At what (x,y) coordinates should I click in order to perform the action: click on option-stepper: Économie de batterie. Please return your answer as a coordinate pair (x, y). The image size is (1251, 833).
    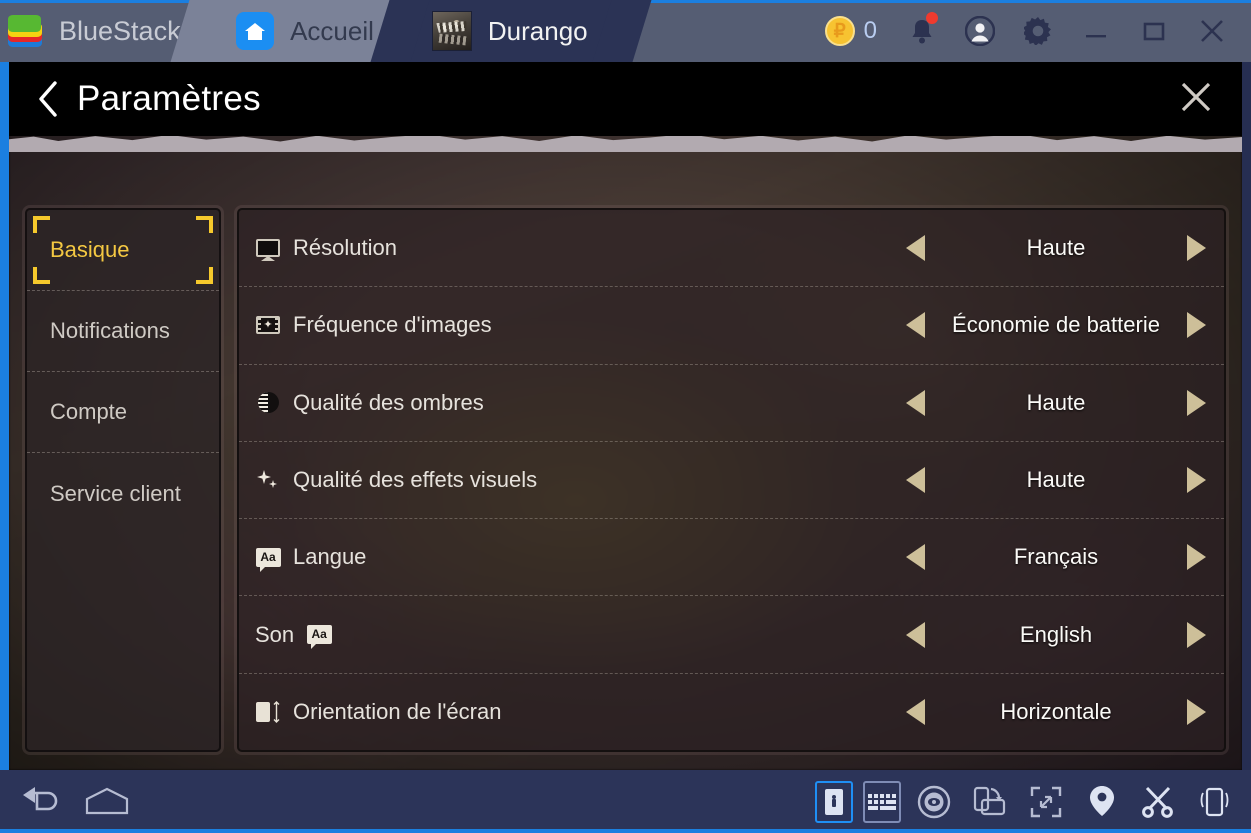
    Looking at the image, I should click on (1056, 325).